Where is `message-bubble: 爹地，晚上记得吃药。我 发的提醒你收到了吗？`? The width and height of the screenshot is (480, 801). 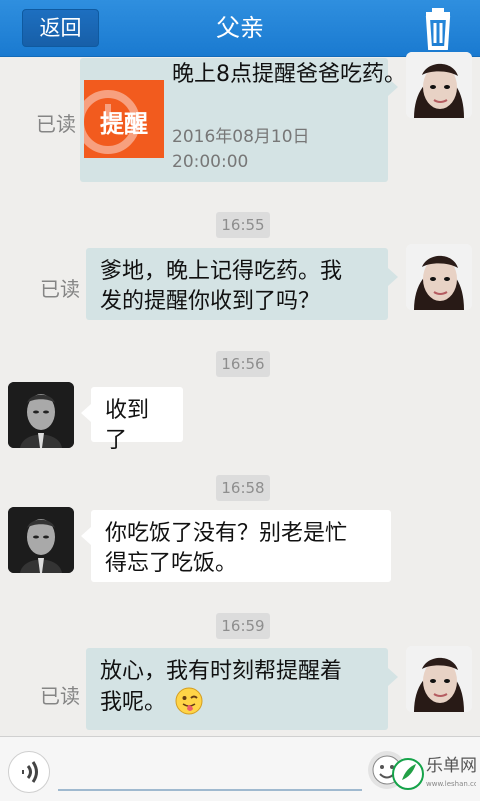
message-bubble: 爹地，晚上记得吃药。我 发的提醒你收到了吗？ is located at coordinates (242, 284).